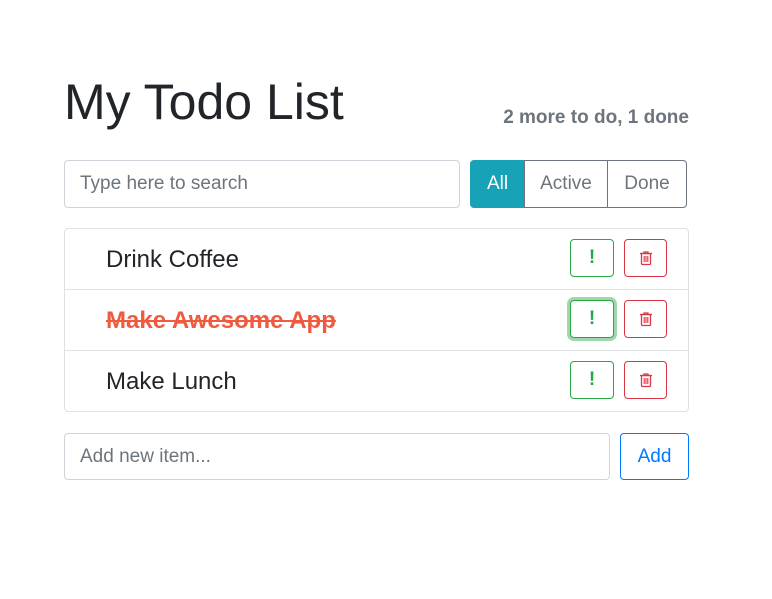  I want to click on filter-done-button: Done, so click(647, 184).